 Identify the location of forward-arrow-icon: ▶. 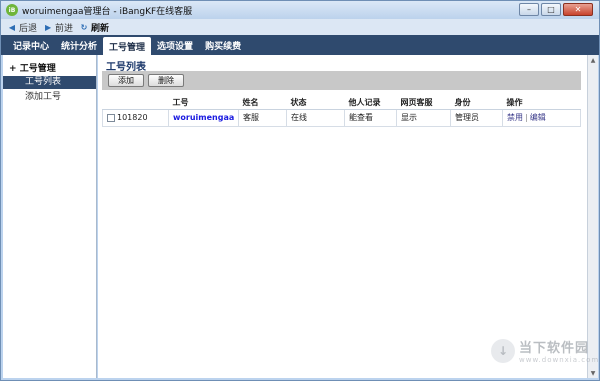
(48, 27).